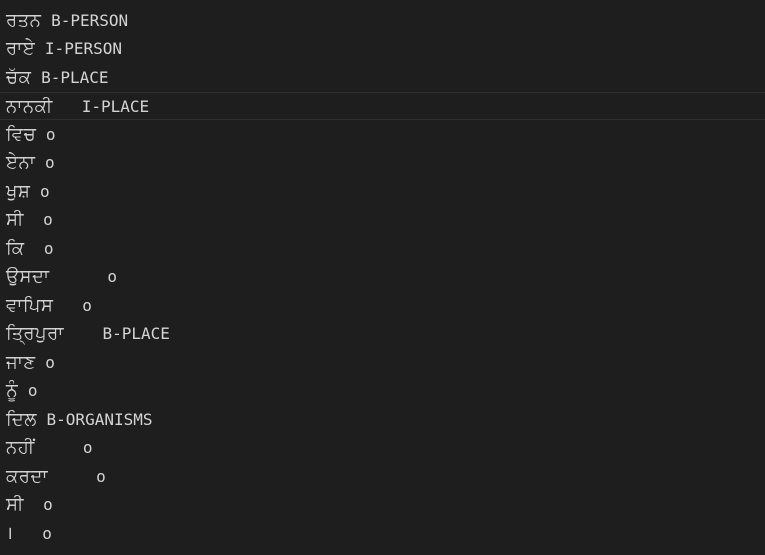 Image resolution: width=765 pixels, height=555 pixels. I want to click on line-token: ਚੱਕ, so click(19, 77).